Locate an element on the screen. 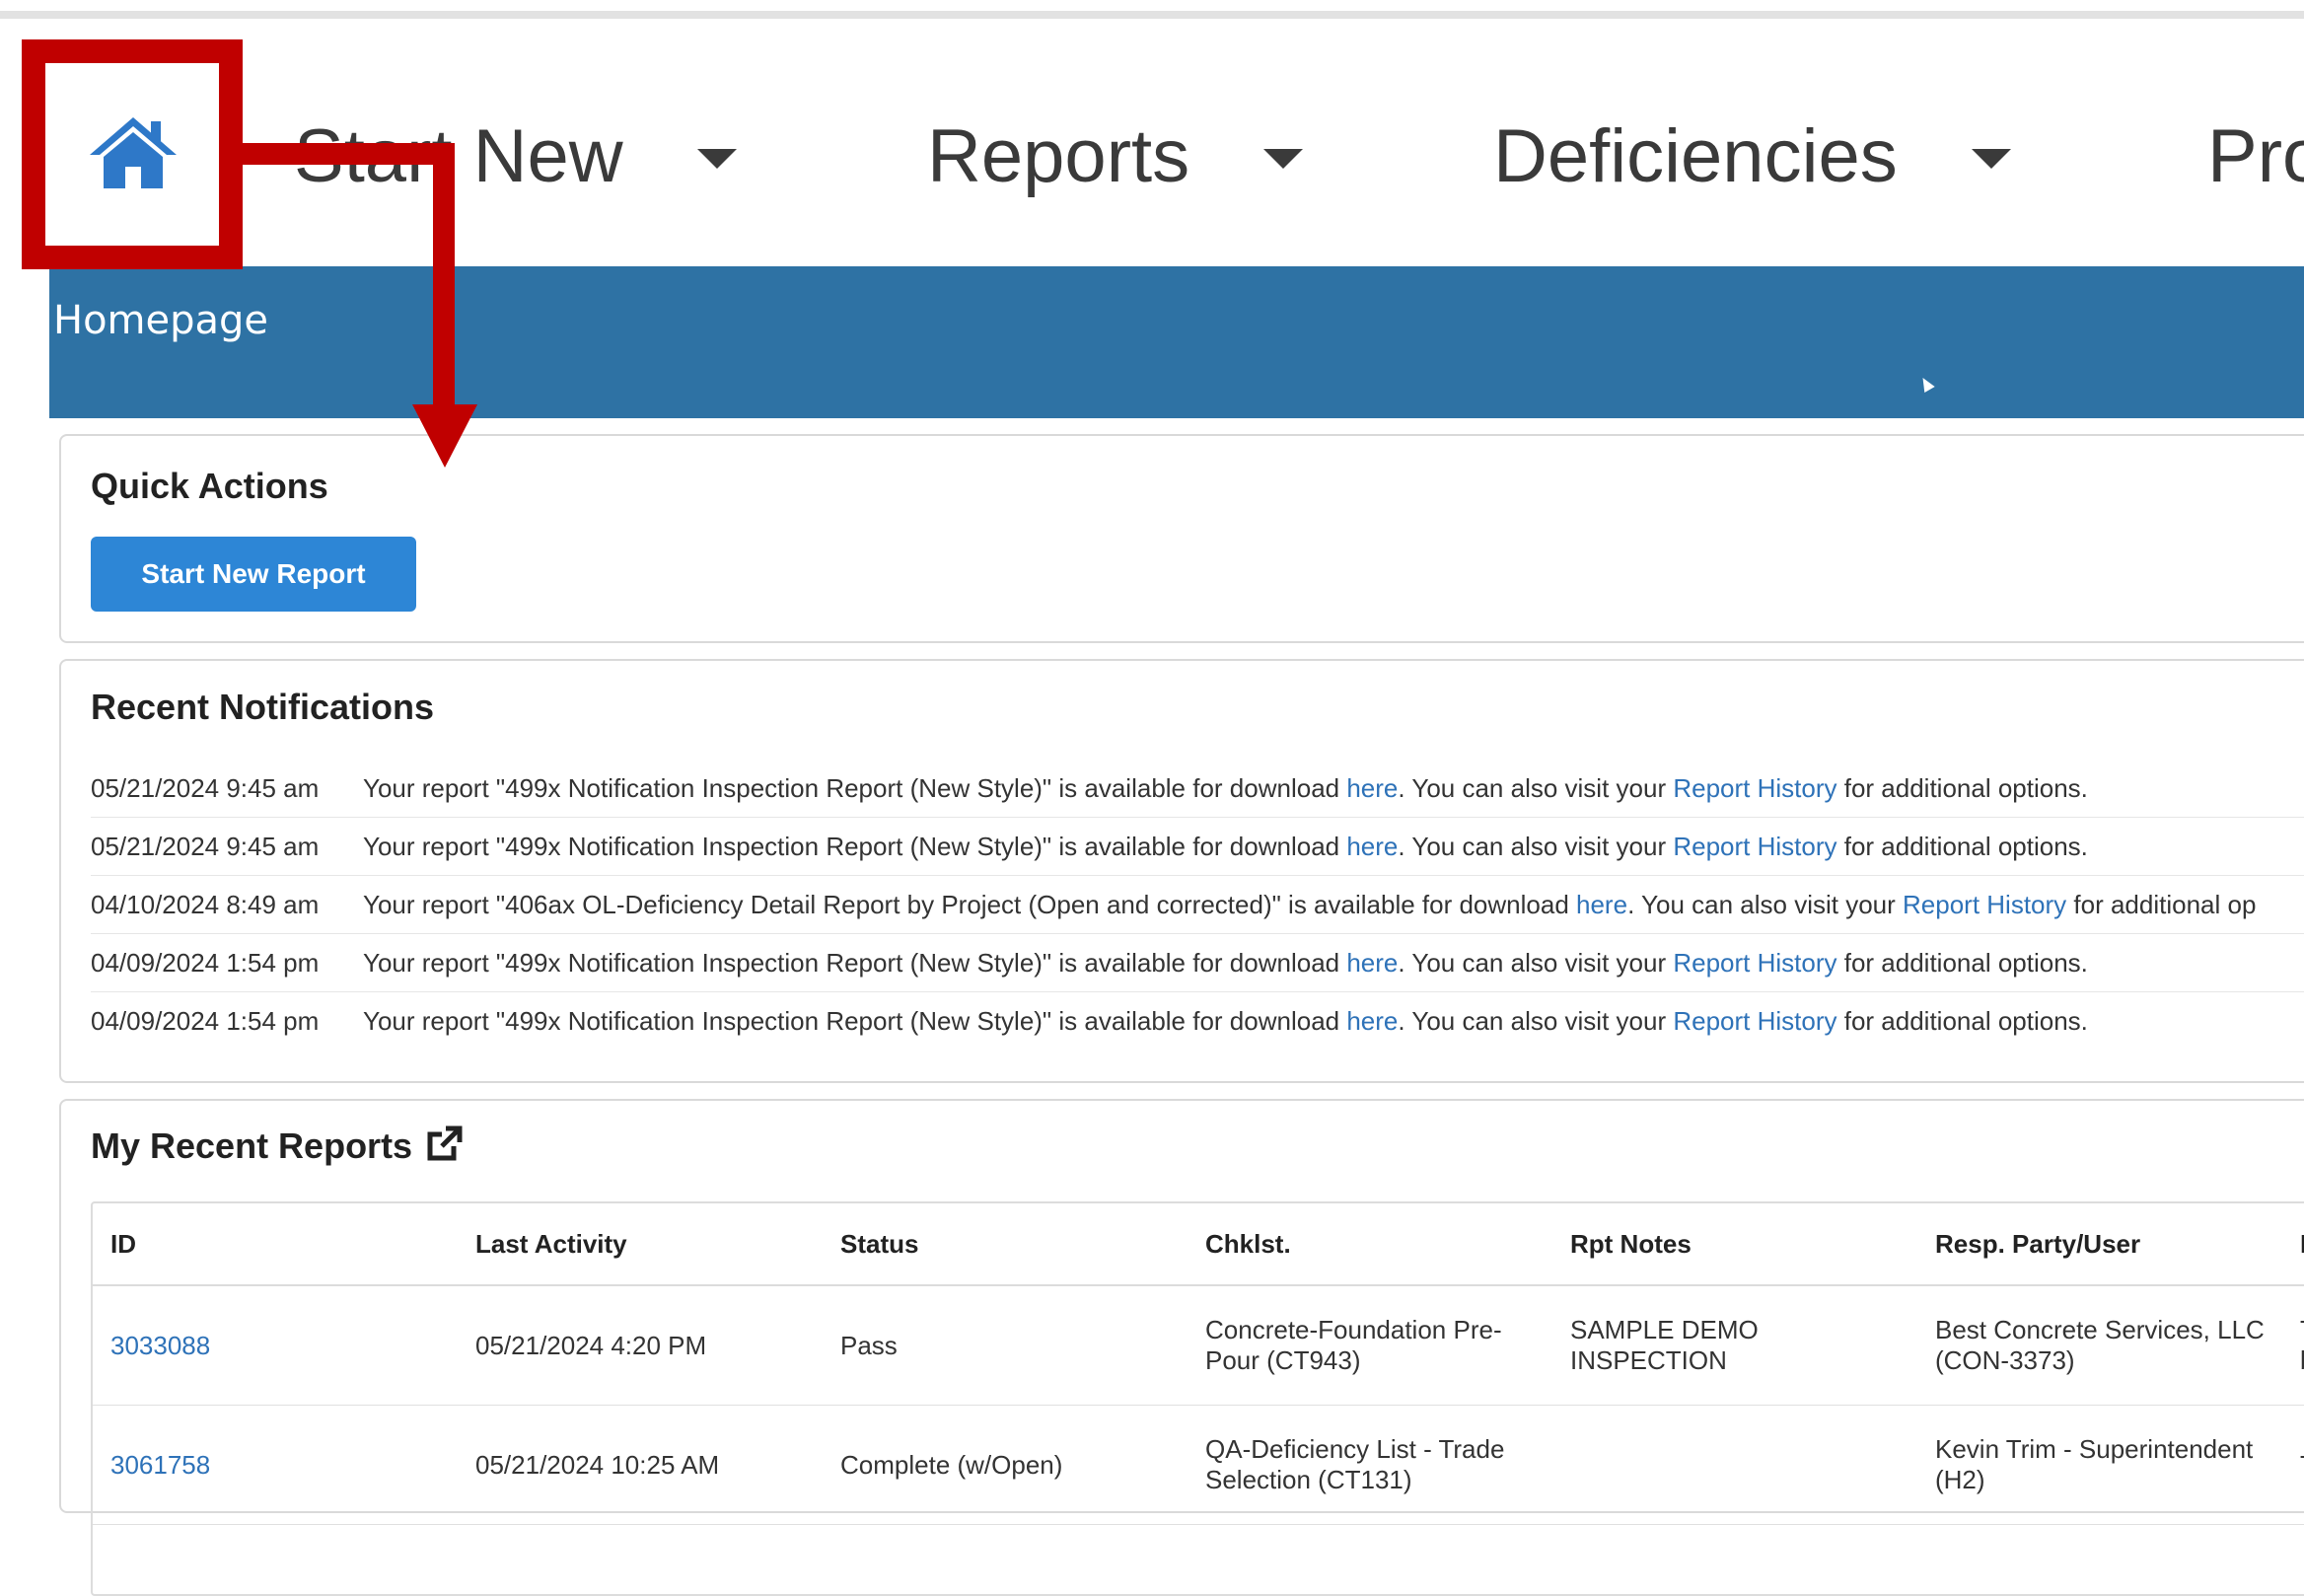 This screenshot has height=1596, width=2304. nav-reports: Reports is located at coordinates (1115, 156).